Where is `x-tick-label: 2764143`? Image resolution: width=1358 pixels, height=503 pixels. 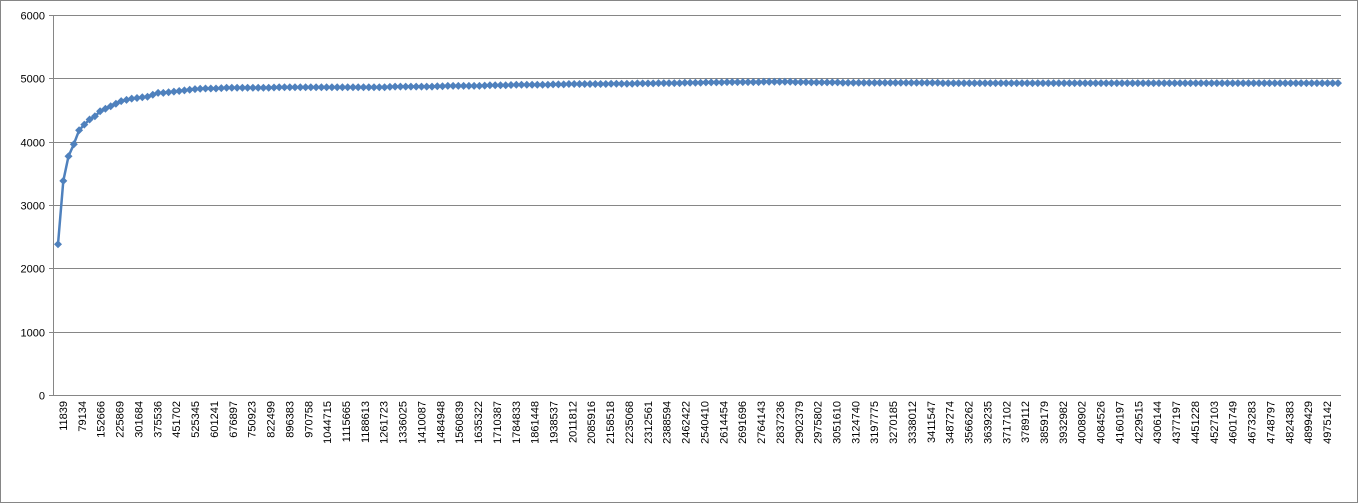
x-tick-label: 2764143 is located at coordinates (762, 422).